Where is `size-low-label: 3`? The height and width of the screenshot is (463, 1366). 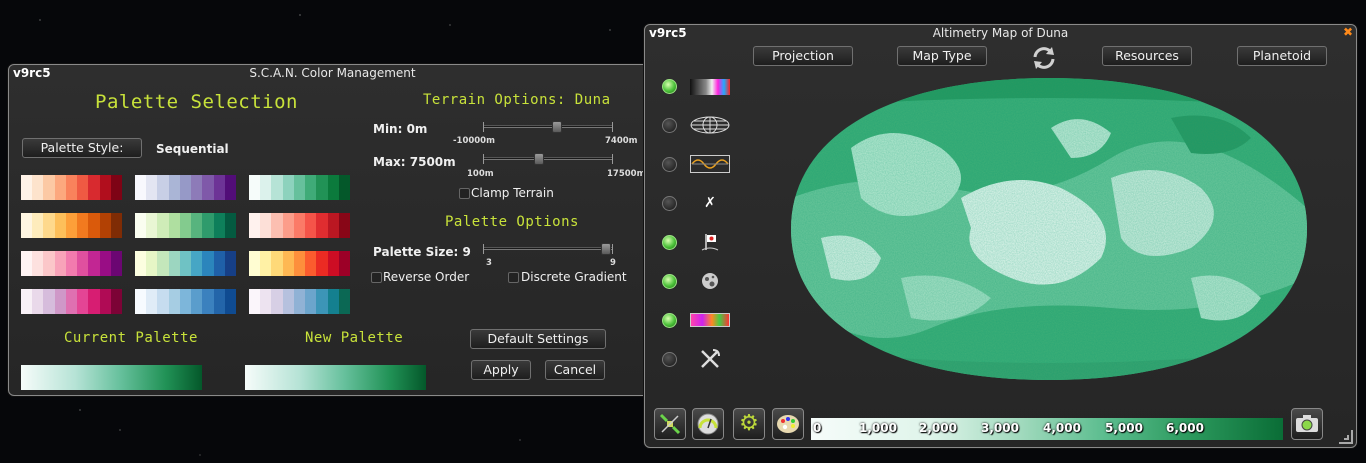
size-low-label: 3 is located at coordinates (489, 263).